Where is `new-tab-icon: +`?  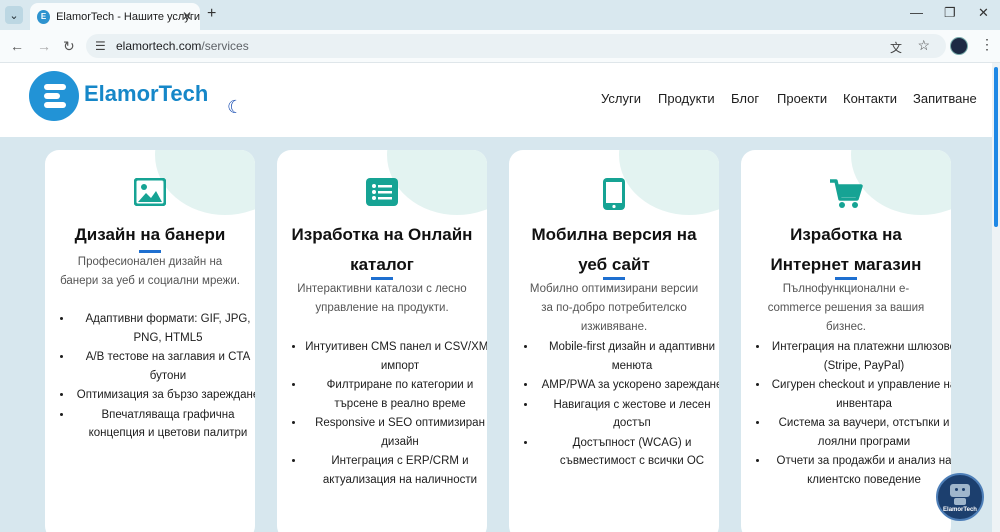
new-tab-icon: + is located at coordinates (211, 14).